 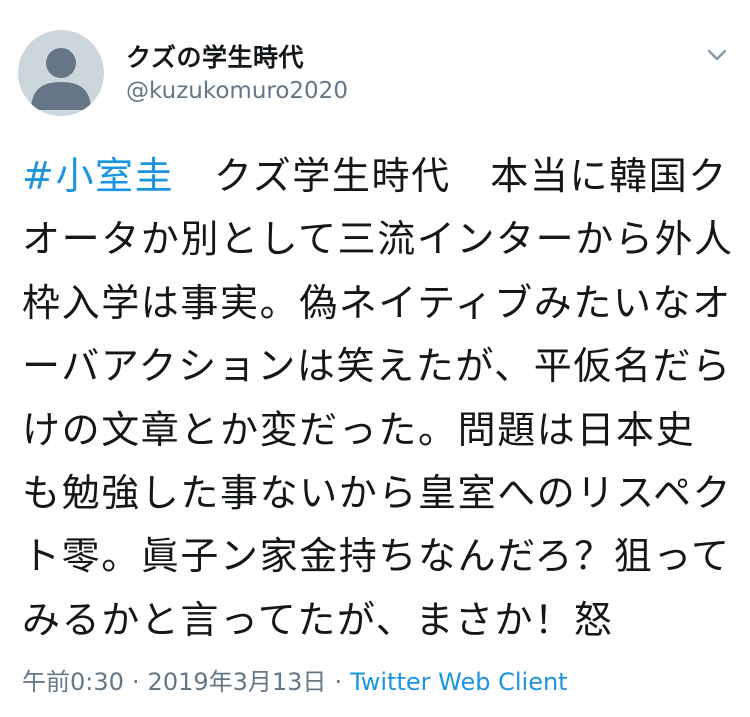 What do you see at coordinates (98, 176) in the screenshot?
I see `hashtag-link: #小室圭` at bounding box center [98, 176].